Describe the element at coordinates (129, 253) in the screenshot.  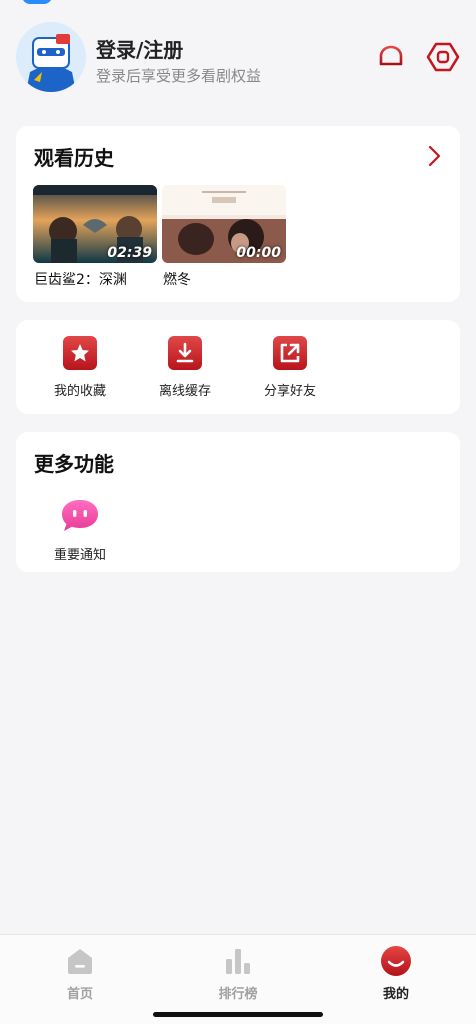
I see `history-time-1: 02:39` at that location.